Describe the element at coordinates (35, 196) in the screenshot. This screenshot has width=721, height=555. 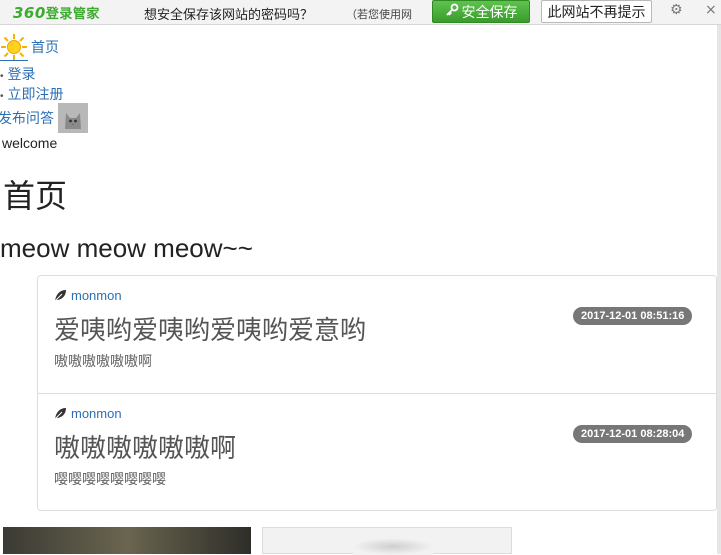
I see `page-title: 首页` at that location.